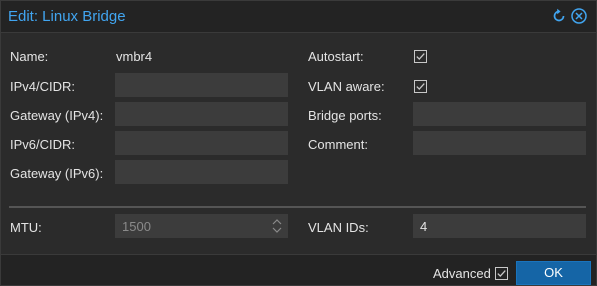 The image size is (597, 286). Describe the element at coordinates (345, 115) in the screenshot. I see `bridge-ports-label: Bridge ports:` at that location.